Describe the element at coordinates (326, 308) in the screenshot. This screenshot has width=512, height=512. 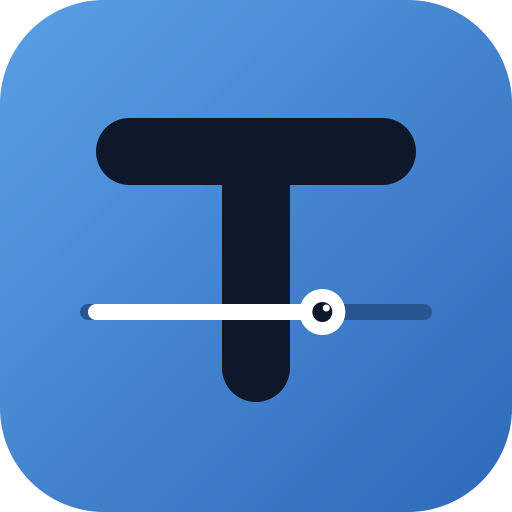
I see `slider-knob-highlight` at that location.